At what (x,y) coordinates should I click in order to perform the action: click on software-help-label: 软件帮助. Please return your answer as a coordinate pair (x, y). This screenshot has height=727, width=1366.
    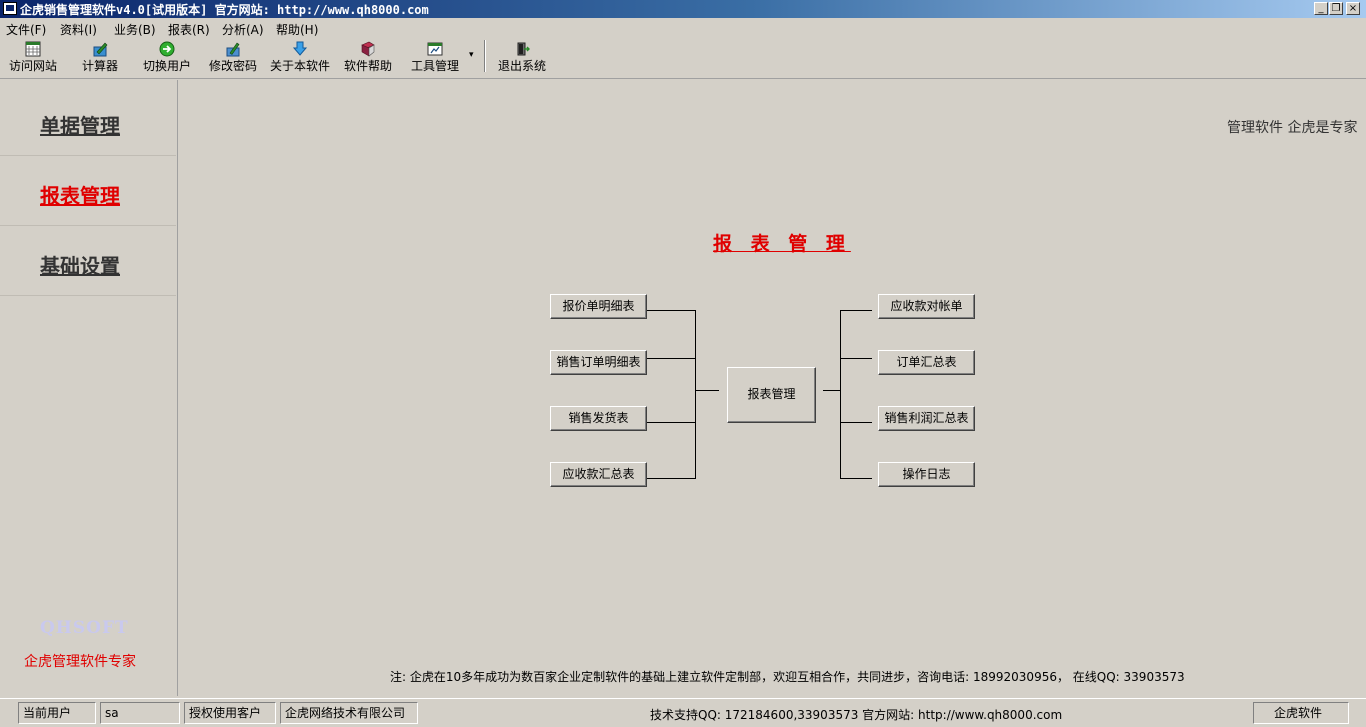
    Looking at the image, I should click on (367, 66).